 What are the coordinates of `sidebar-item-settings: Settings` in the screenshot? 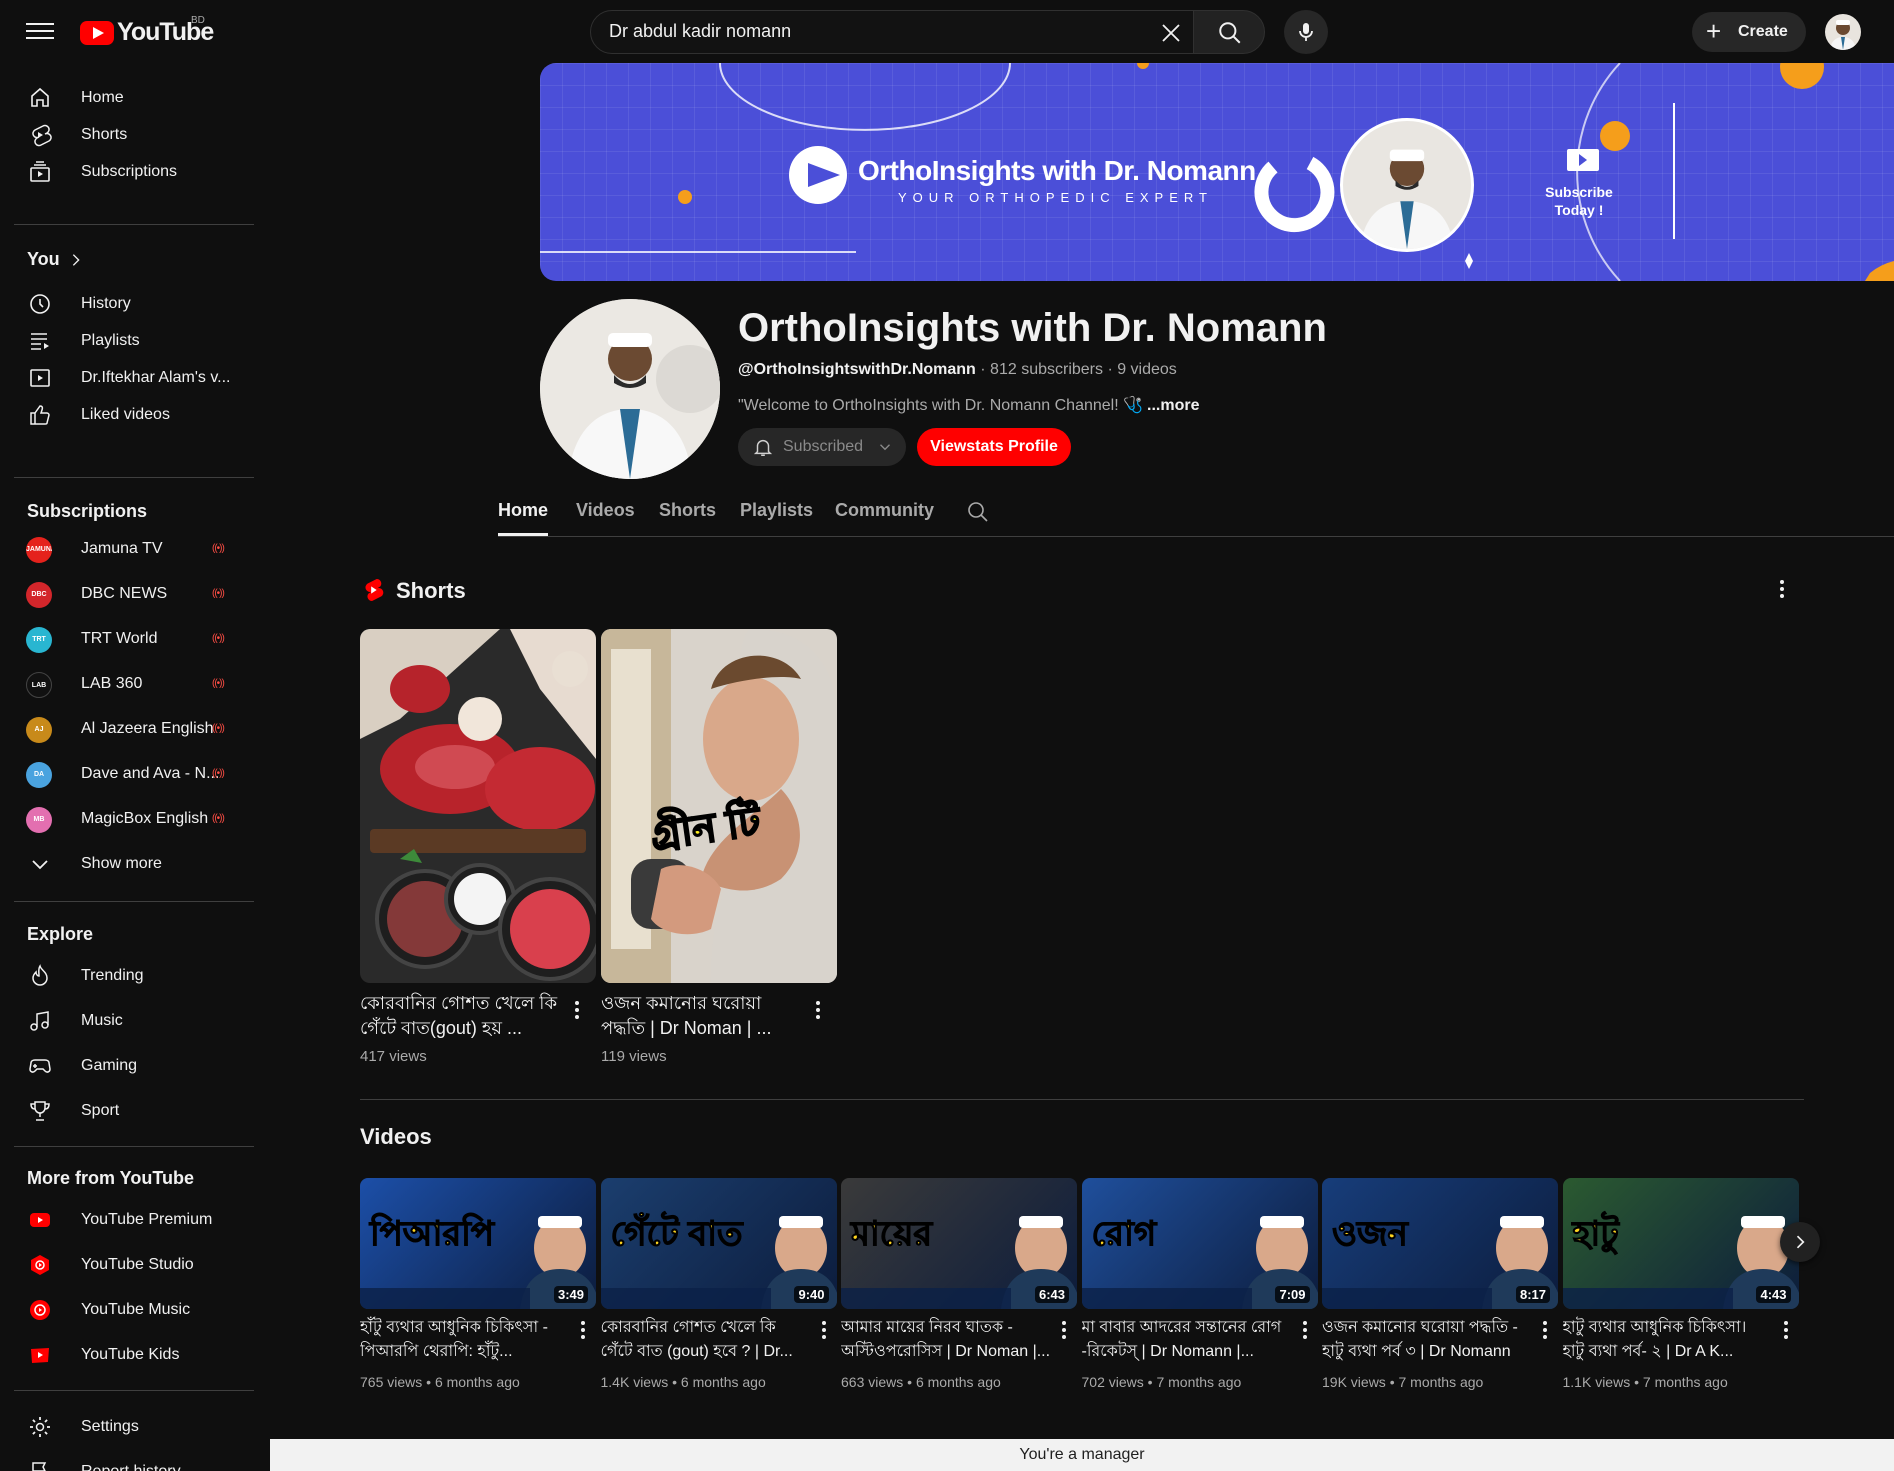 It's located at (134, 1427).